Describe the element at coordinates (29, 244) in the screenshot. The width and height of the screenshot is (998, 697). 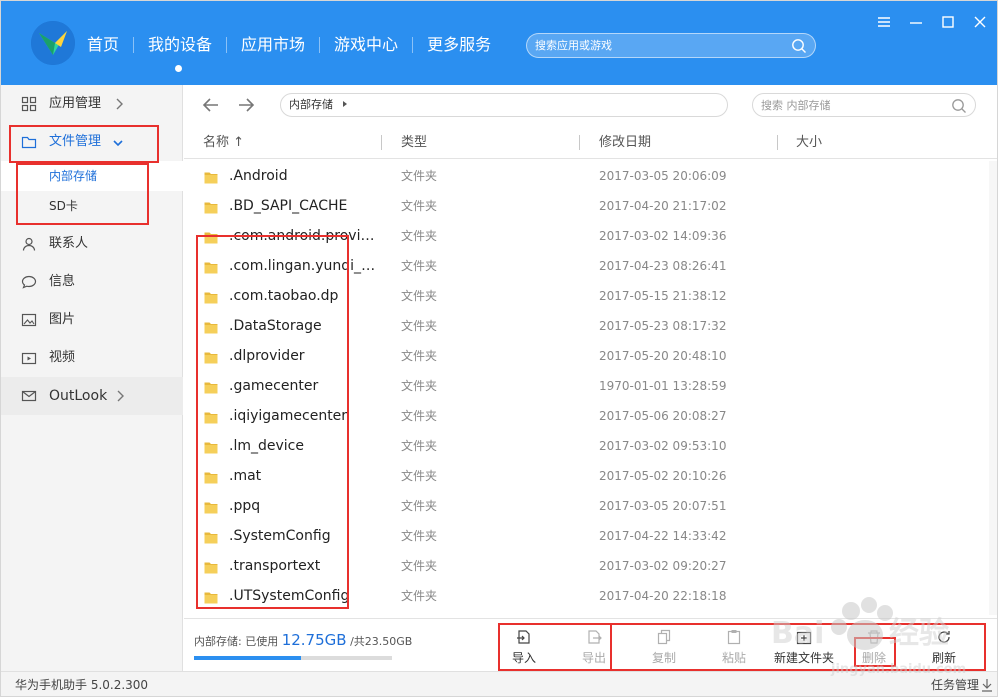
I see `contact-icon` at that location.